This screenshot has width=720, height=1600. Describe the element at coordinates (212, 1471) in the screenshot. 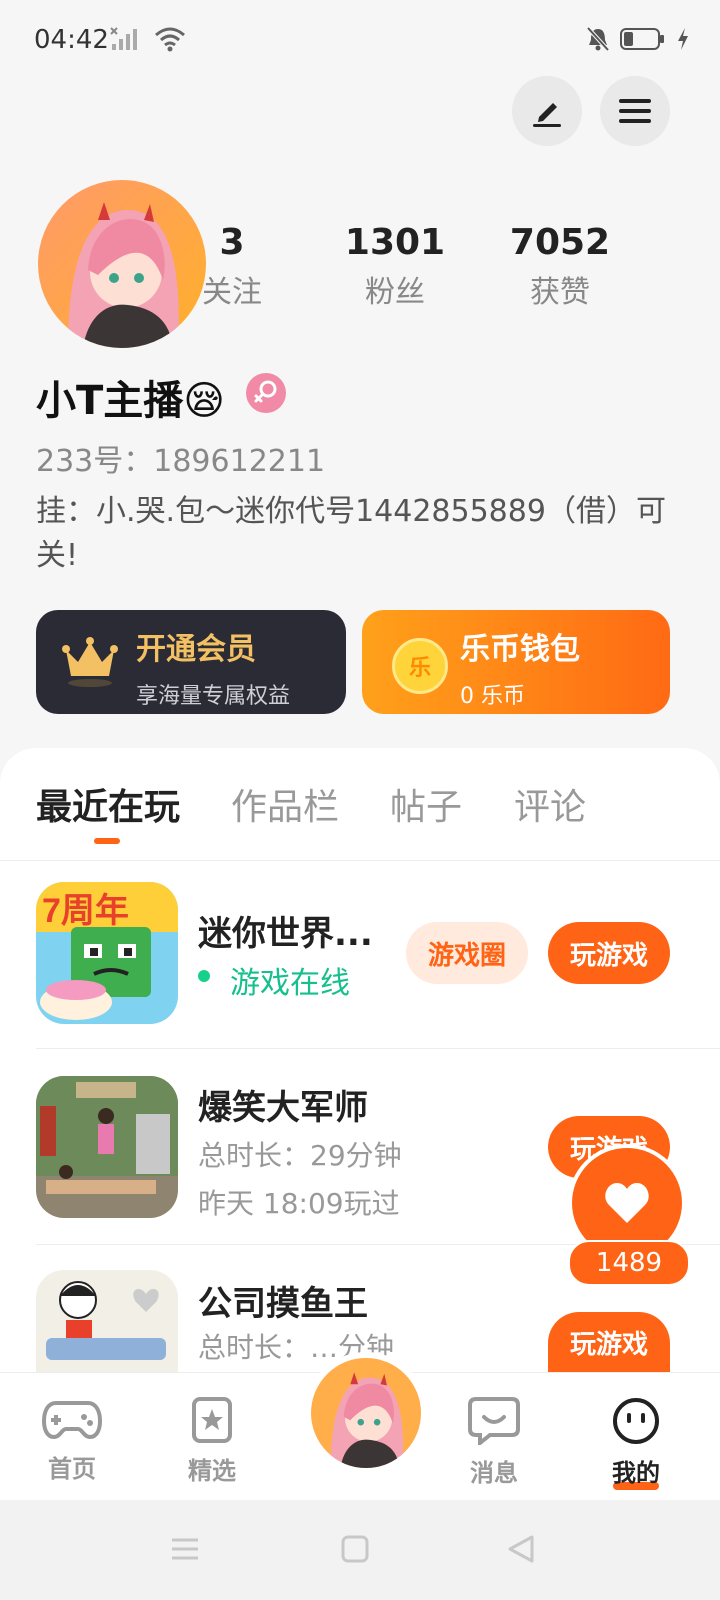

I see `nav-label: 精选` at that location.